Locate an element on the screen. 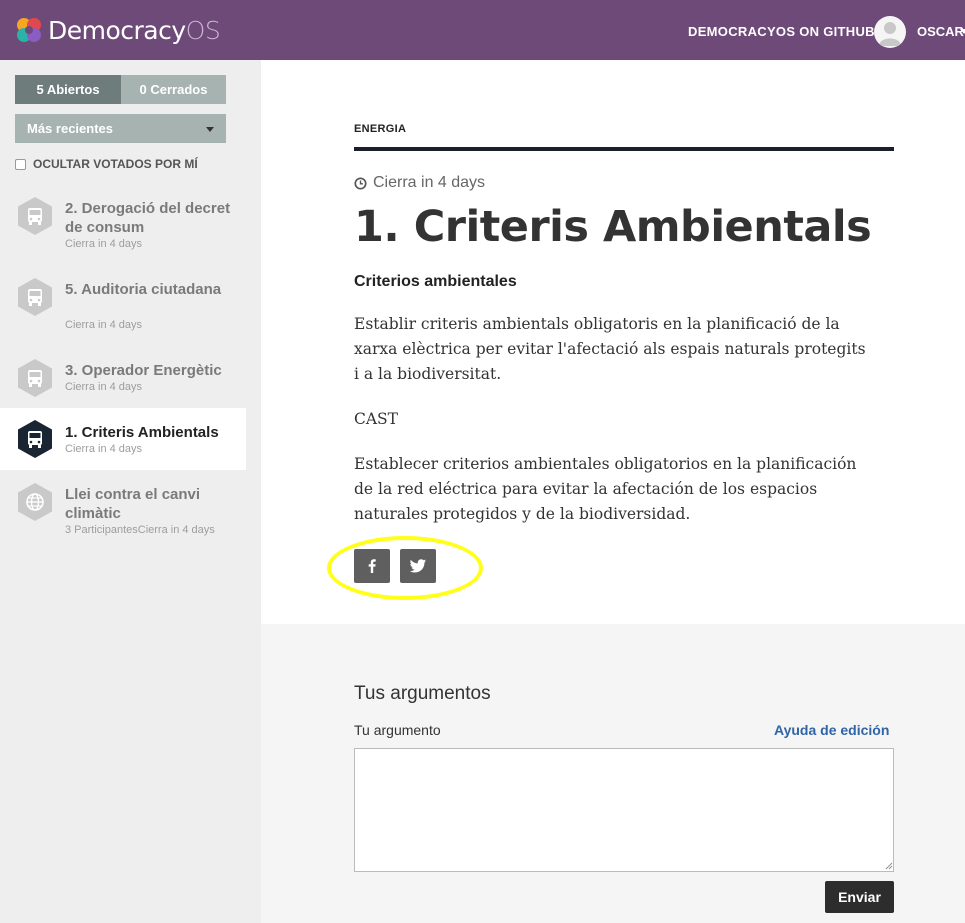 The image size is (965, 923). brand-suffix: OS is located at coordinates (203, 30).